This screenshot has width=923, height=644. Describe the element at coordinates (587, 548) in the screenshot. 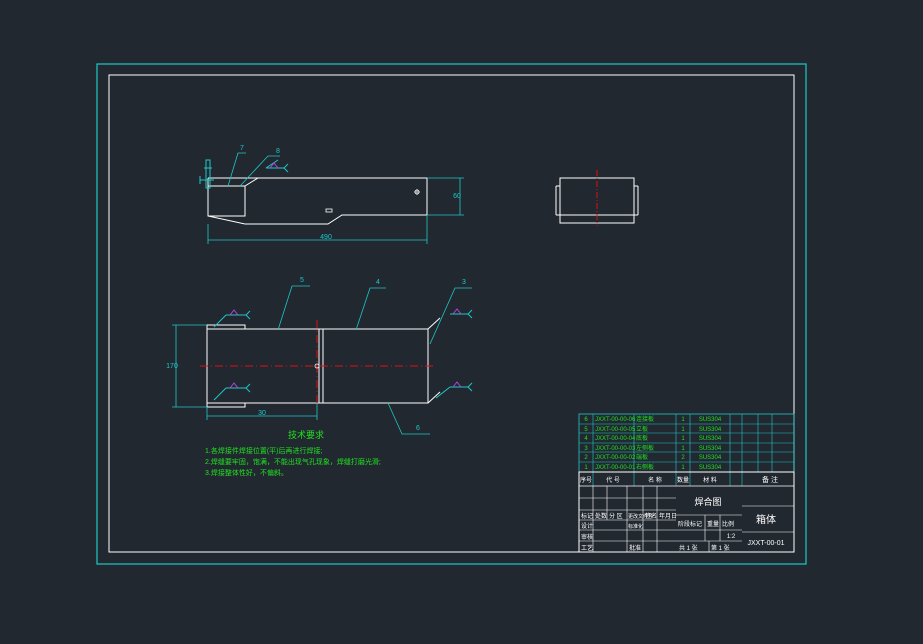

I see `tb-label-process: 工艺` at that location.